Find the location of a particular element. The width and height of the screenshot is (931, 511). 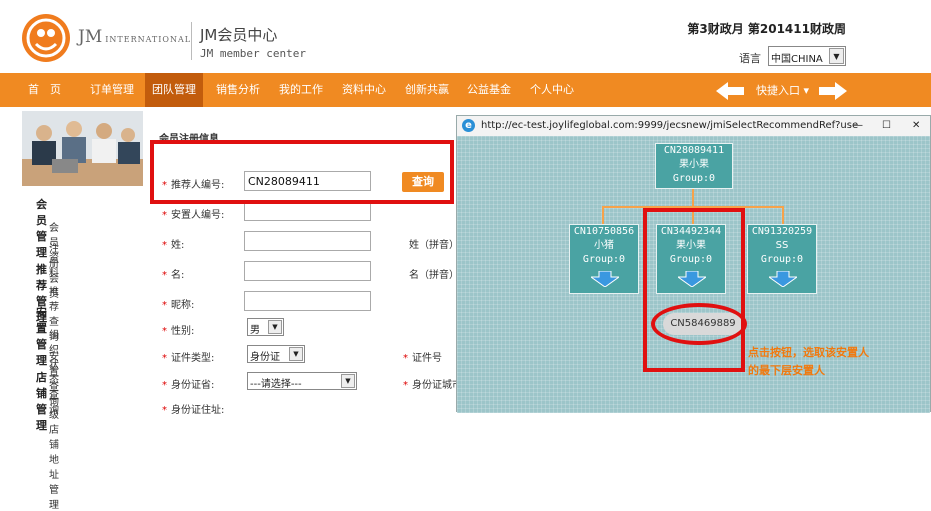

id-number-label: * 证件号 is located at coordinates (422, 358).